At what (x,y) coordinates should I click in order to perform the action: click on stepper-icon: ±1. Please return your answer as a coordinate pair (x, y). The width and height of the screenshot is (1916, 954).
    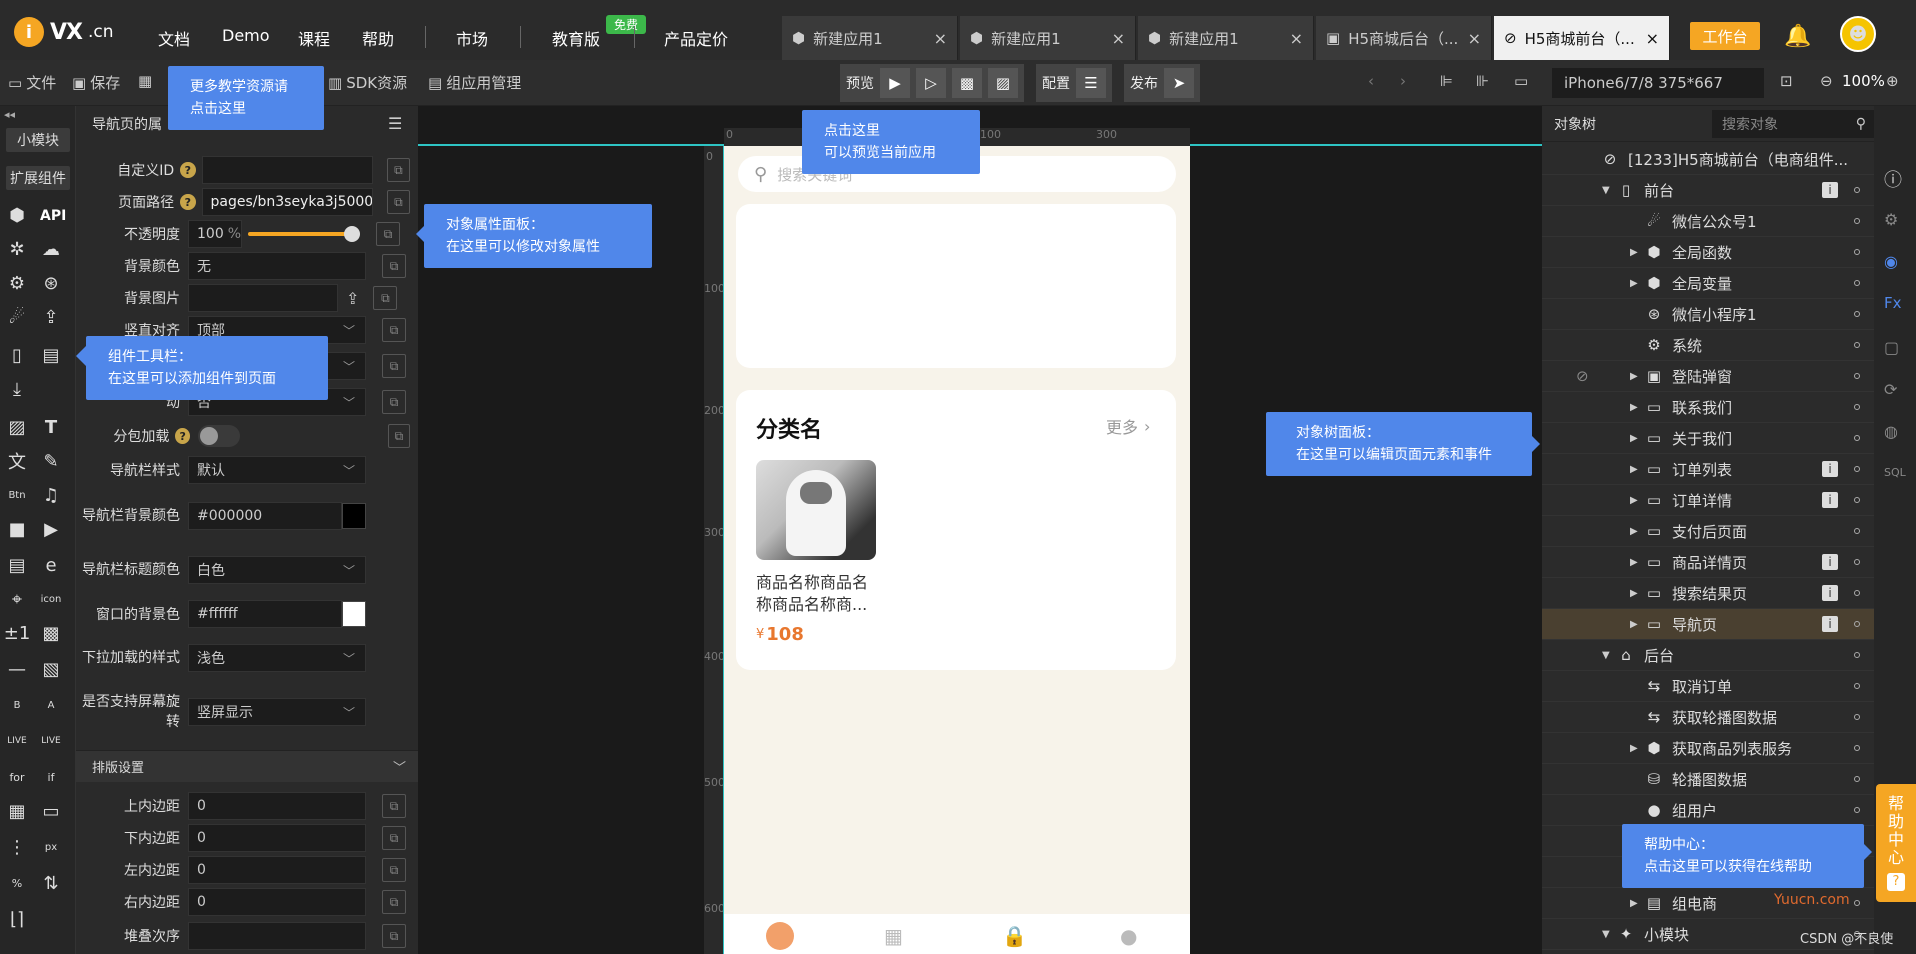
    Looking at the image, I should click on (17, 633).